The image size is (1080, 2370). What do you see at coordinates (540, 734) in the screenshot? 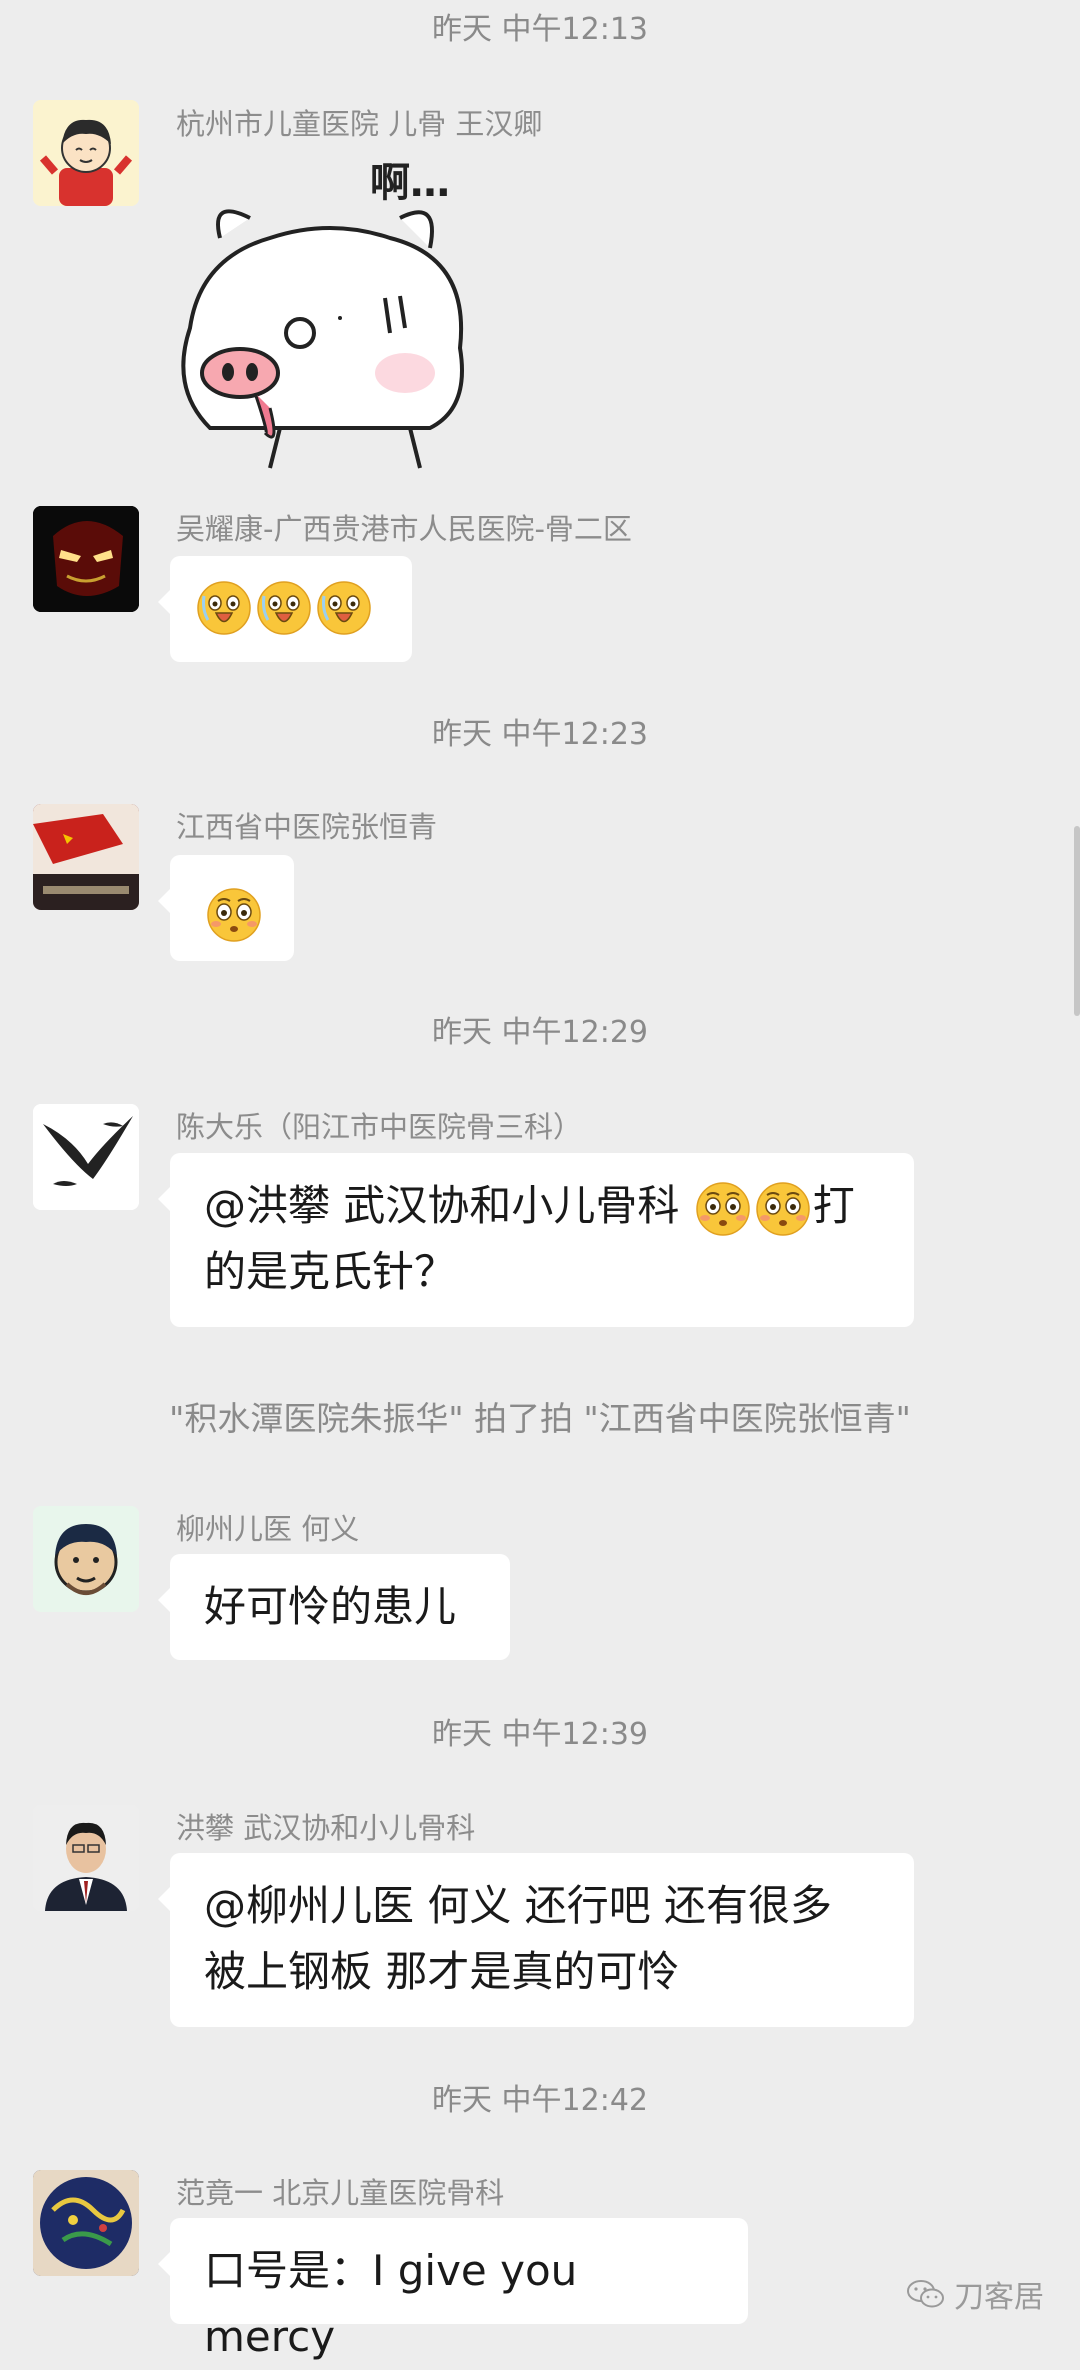
I see `timestamp: 昨天 中午12:23` at bounding box center [540, 734].